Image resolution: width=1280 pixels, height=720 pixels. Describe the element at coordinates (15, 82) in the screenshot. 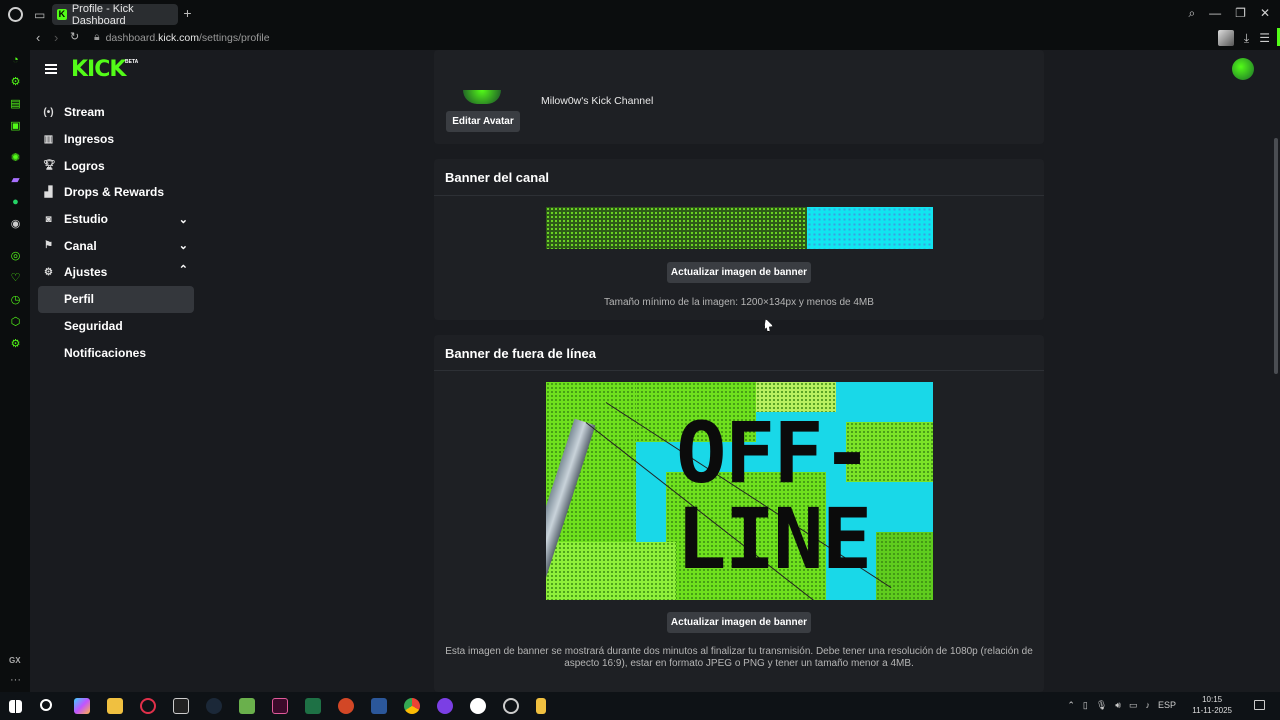

I see `gx-corner-icon: ⚙` at that location.